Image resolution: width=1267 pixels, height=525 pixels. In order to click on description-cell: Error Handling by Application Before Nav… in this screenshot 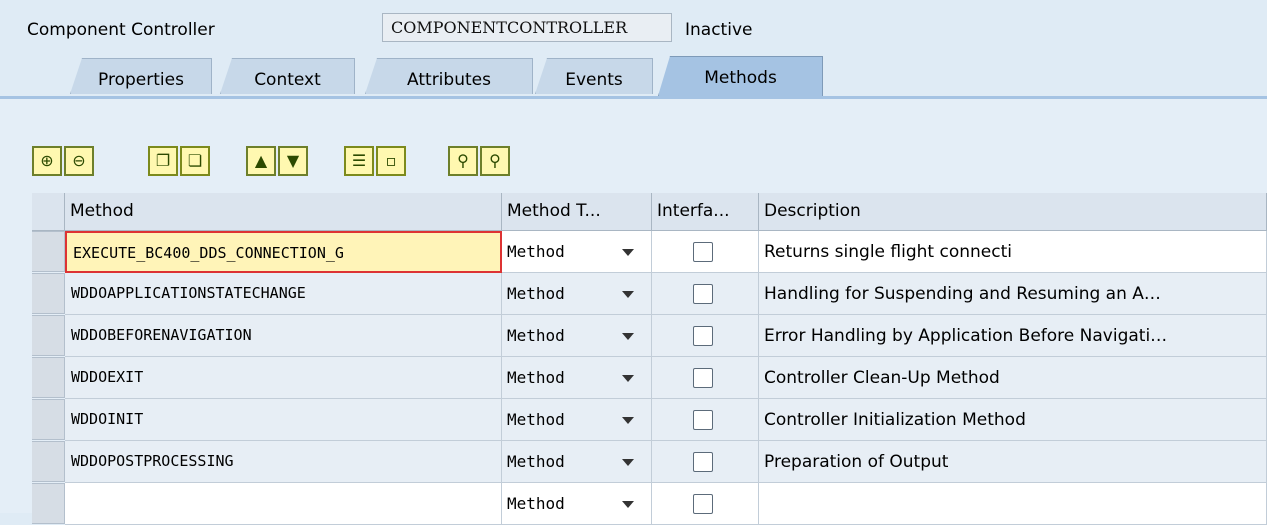, I will do `click(1013, 336)`.